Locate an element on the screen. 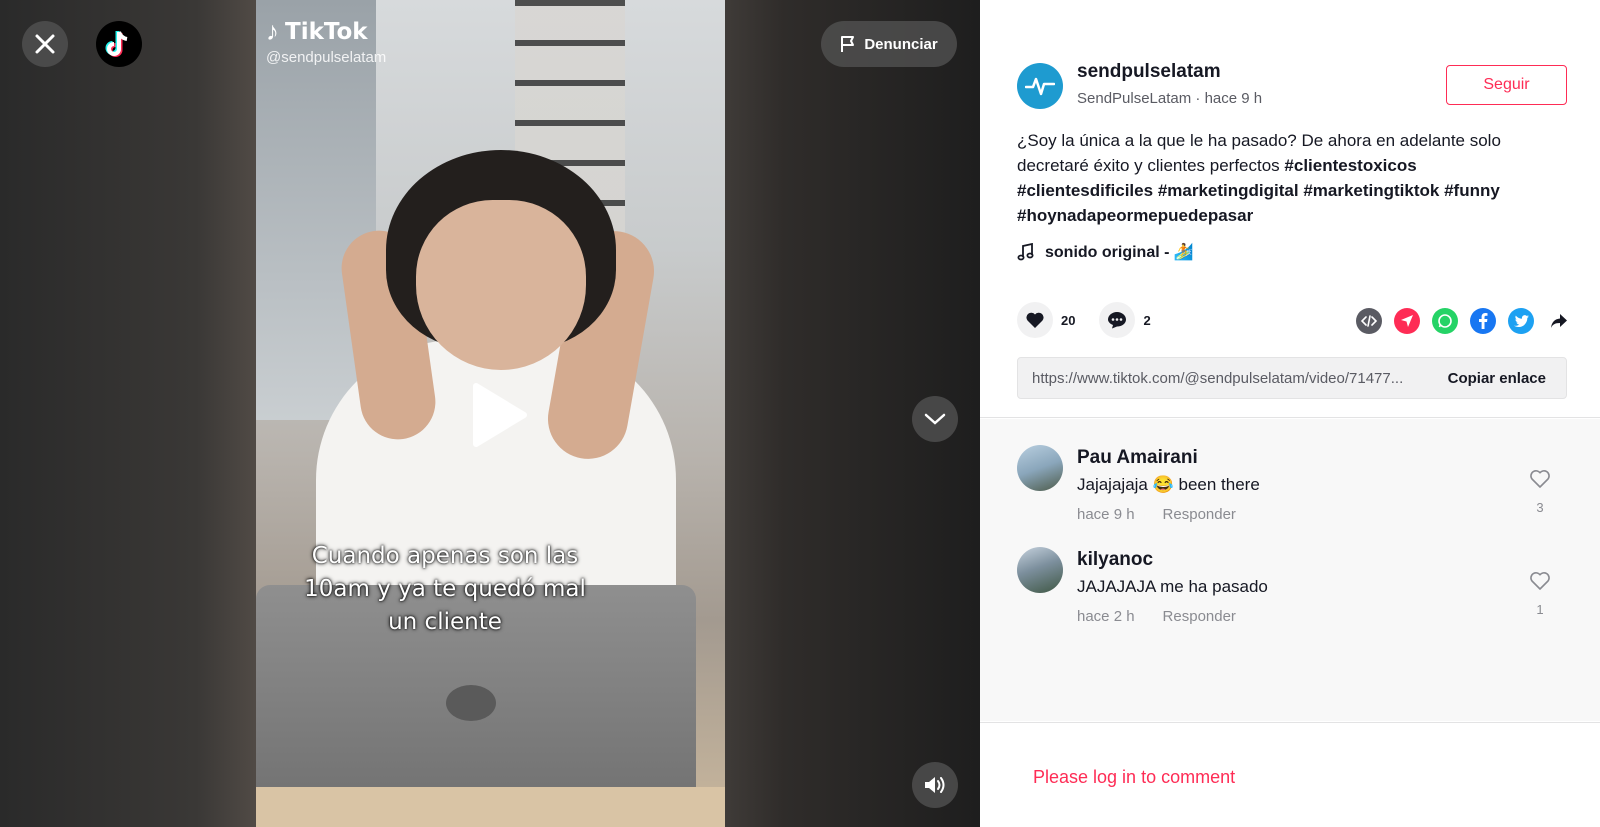 This screenshot has height=827, width=1600. watermark-name: TikTok is located at coordinates (326, 31).